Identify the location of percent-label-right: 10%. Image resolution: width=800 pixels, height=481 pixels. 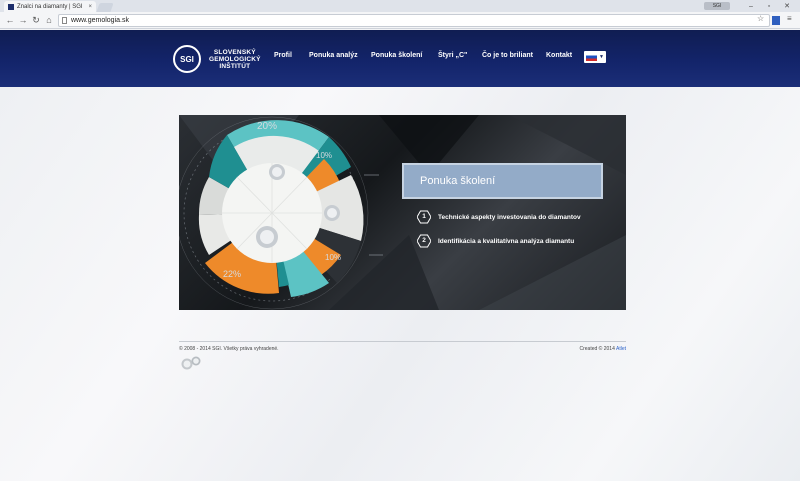
(324, 155).